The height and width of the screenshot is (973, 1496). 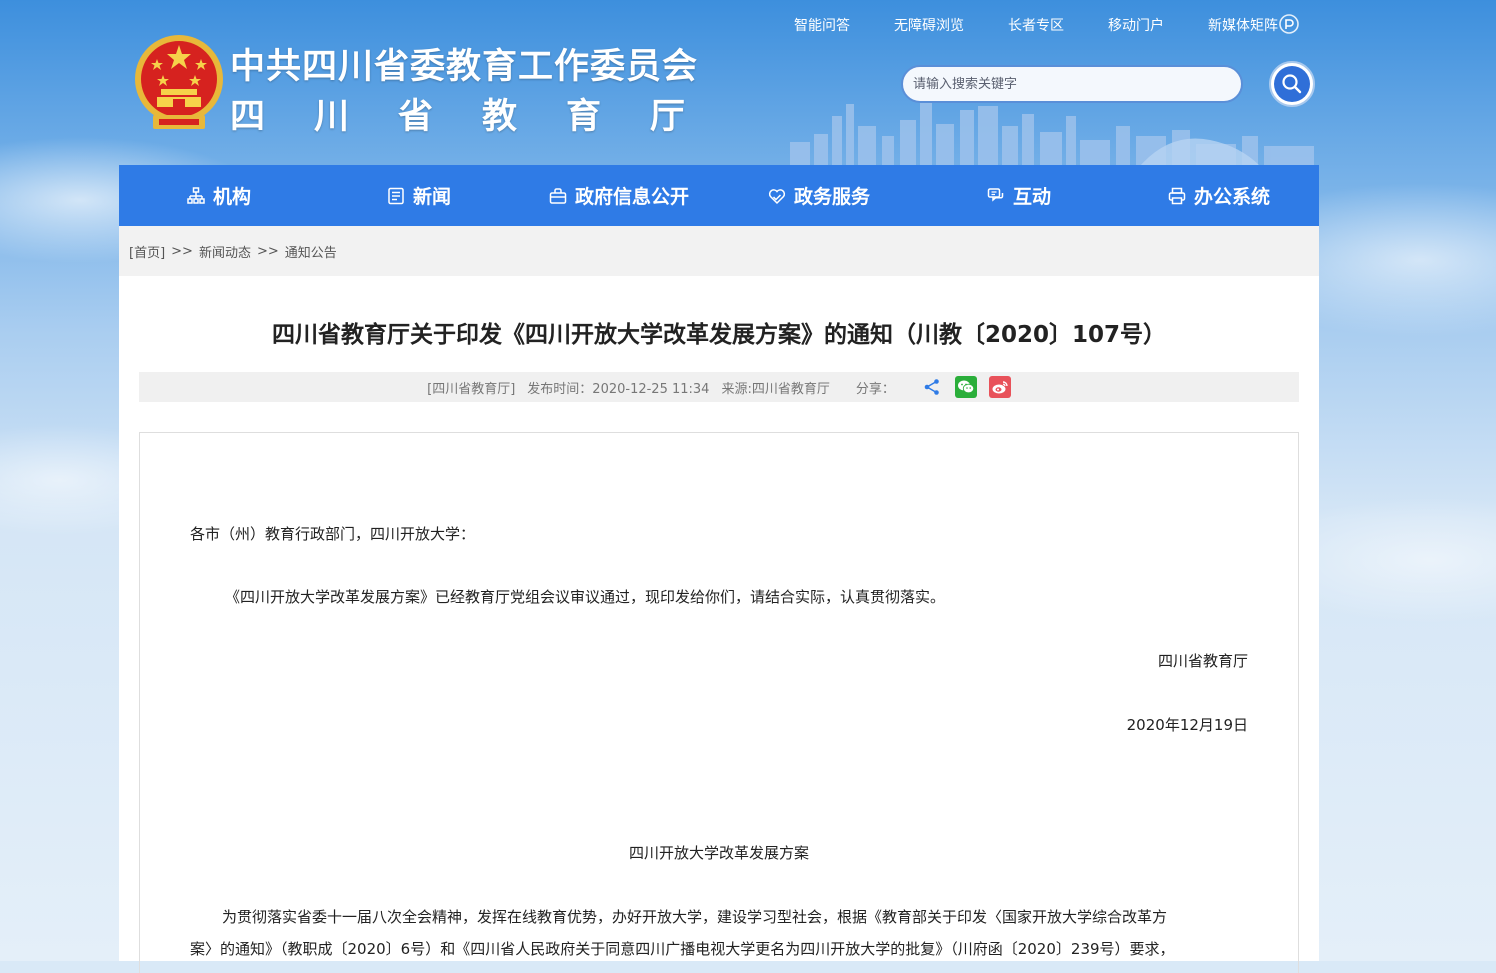 What do you see at coordinates (1243, 25) in the screenshot?
I see `link-new-media-matrix: 新媒体矩阵` at bounding box center [1243, 25].